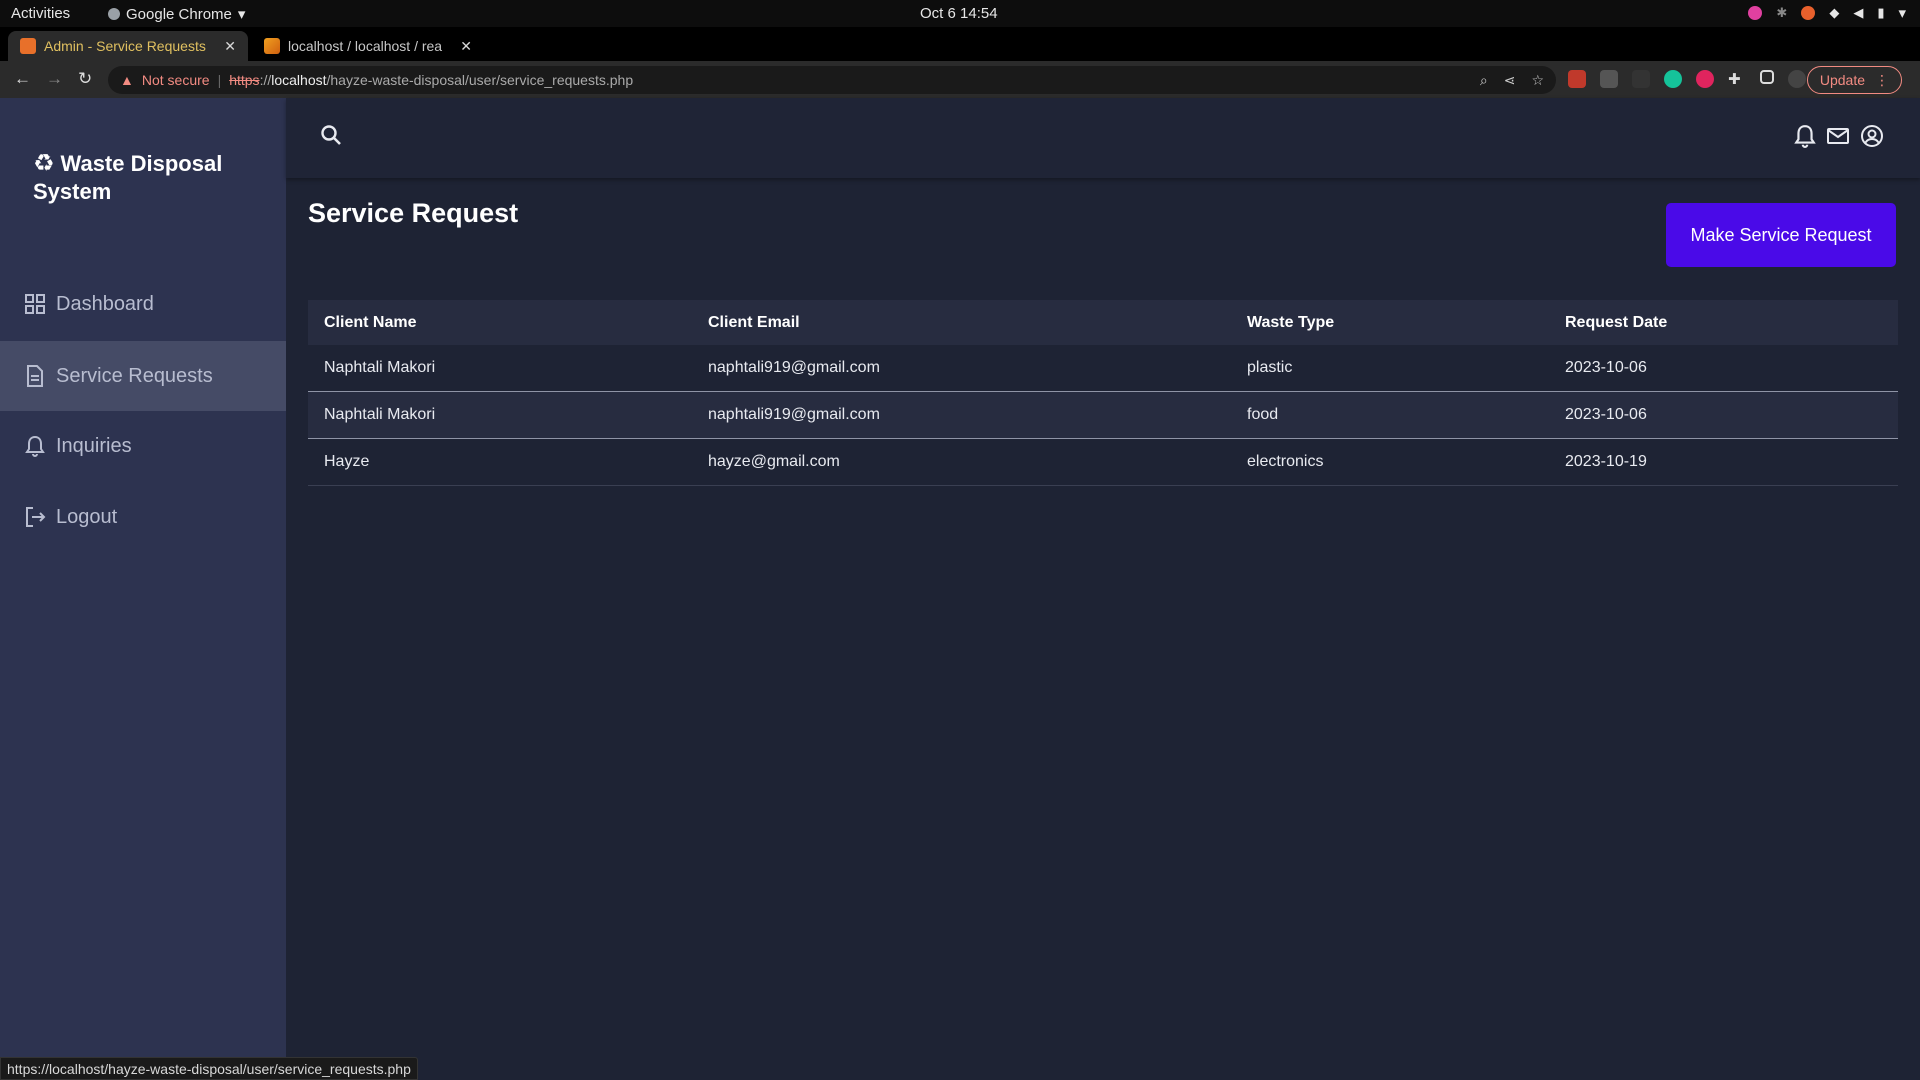 This screenshot has width=1920, height=1080. What do you see at coordinates (347, 461) in the screenshot?
I see `cell-client-name: Hayze` at bounding box center [347, 461].